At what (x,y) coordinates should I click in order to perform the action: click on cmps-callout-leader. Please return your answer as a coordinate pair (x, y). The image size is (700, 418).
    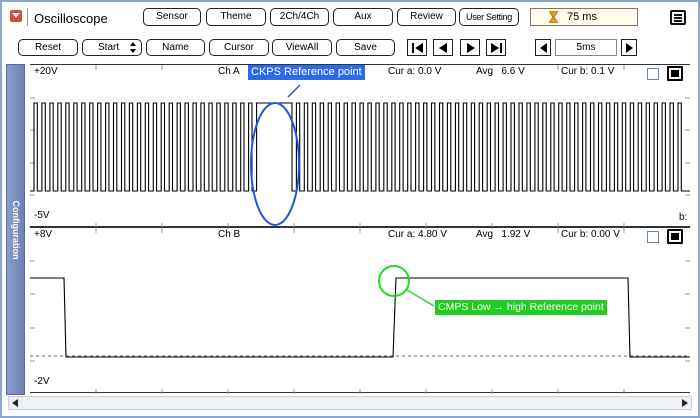
    Looking at the image, I should click on (420, 298).